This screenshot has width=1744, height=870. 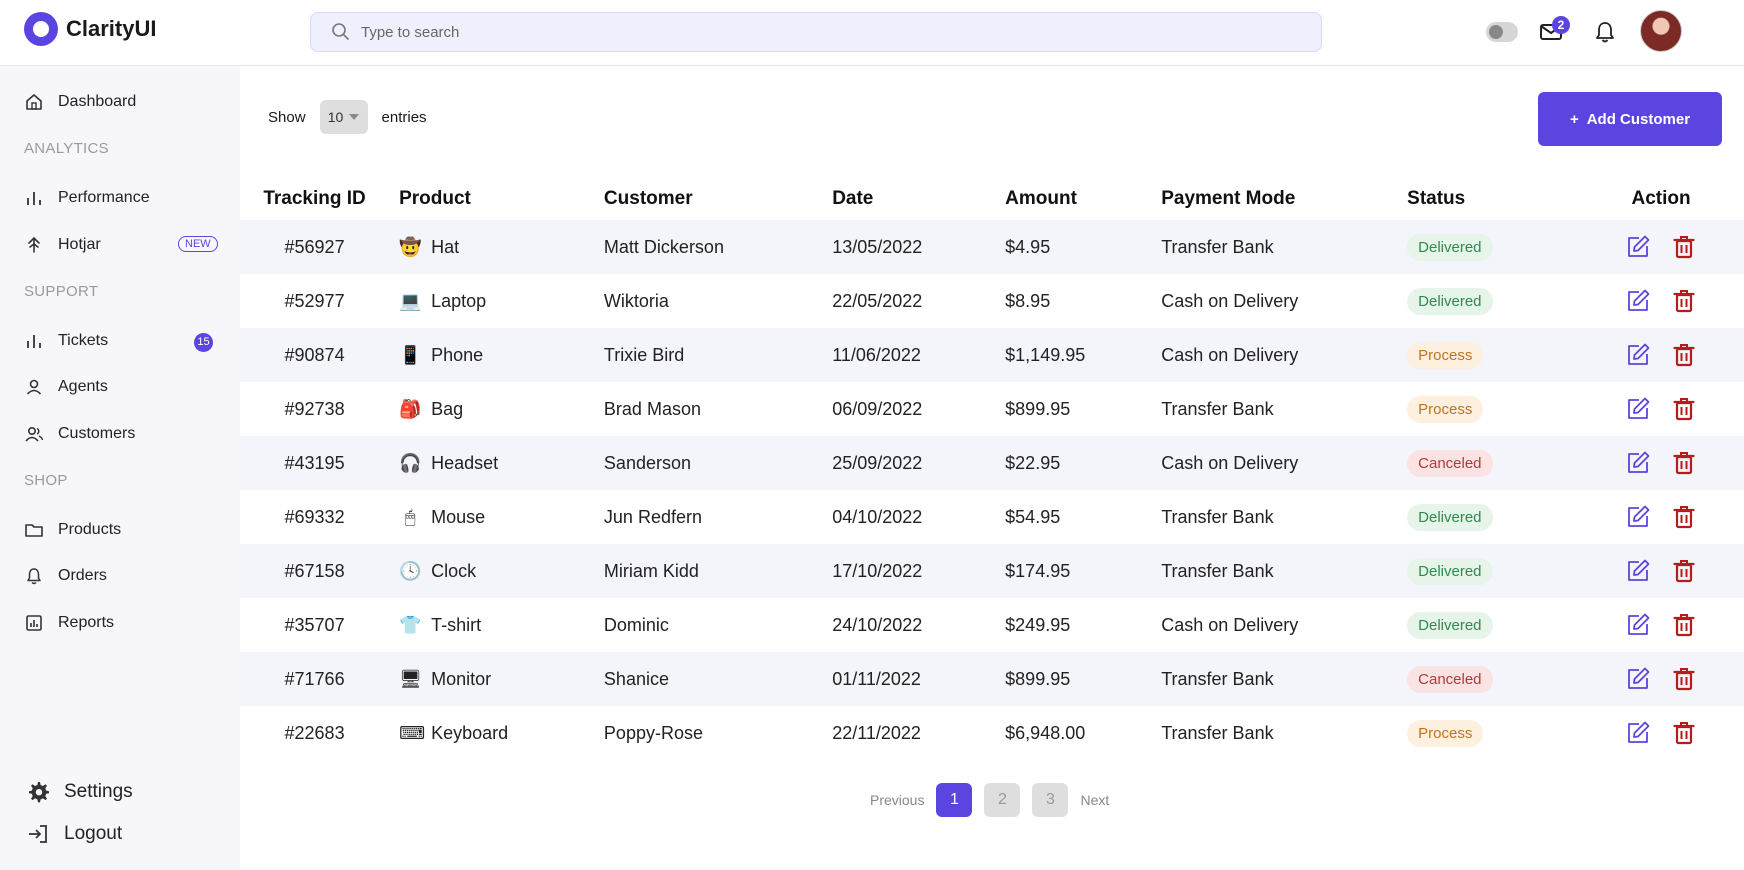 What do you see at coordinates (65, 576) in the screenshot?
I see `sidebar-item-orders: Orders` at bounding box center [65, 576].